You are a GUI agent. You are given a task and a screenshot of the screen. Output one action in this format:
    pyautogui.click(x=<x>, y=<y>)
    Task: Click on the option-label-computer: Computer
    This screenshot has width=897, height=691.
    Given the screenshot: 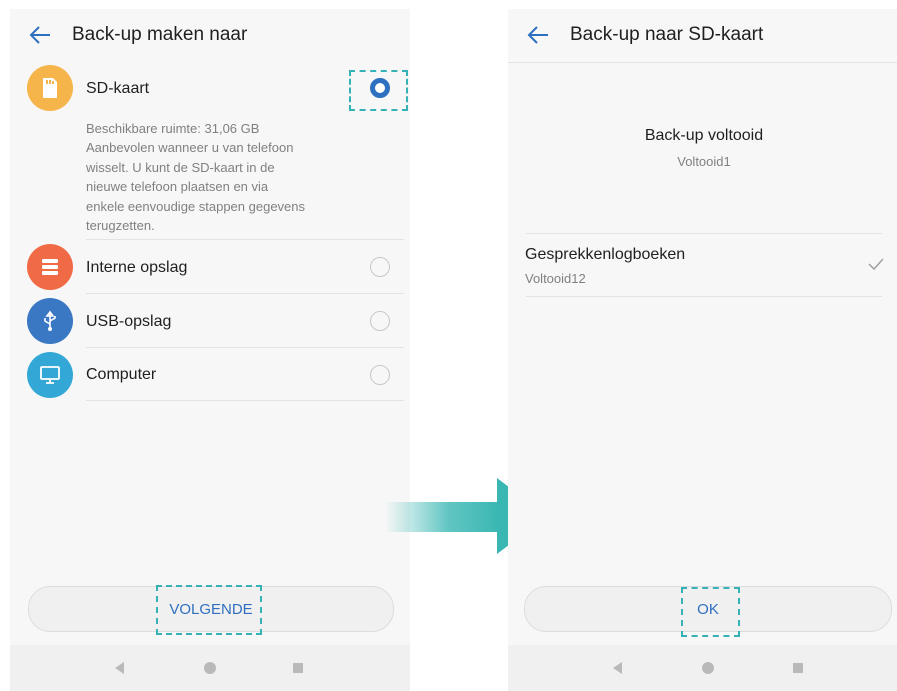 What is the action you would take?
    pyautogui.click(x=121, y=375)
    